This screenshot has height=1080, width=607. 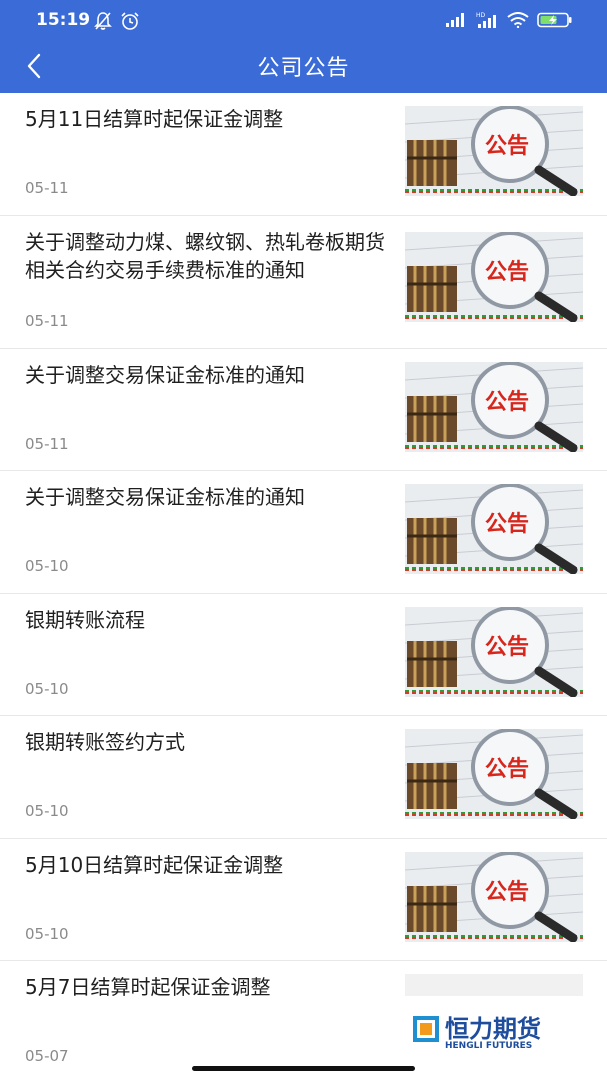 What do you see at coordinates (103, 21) in the screenshot?
I see `bell-off-icon` at bounding box center [103, 21].